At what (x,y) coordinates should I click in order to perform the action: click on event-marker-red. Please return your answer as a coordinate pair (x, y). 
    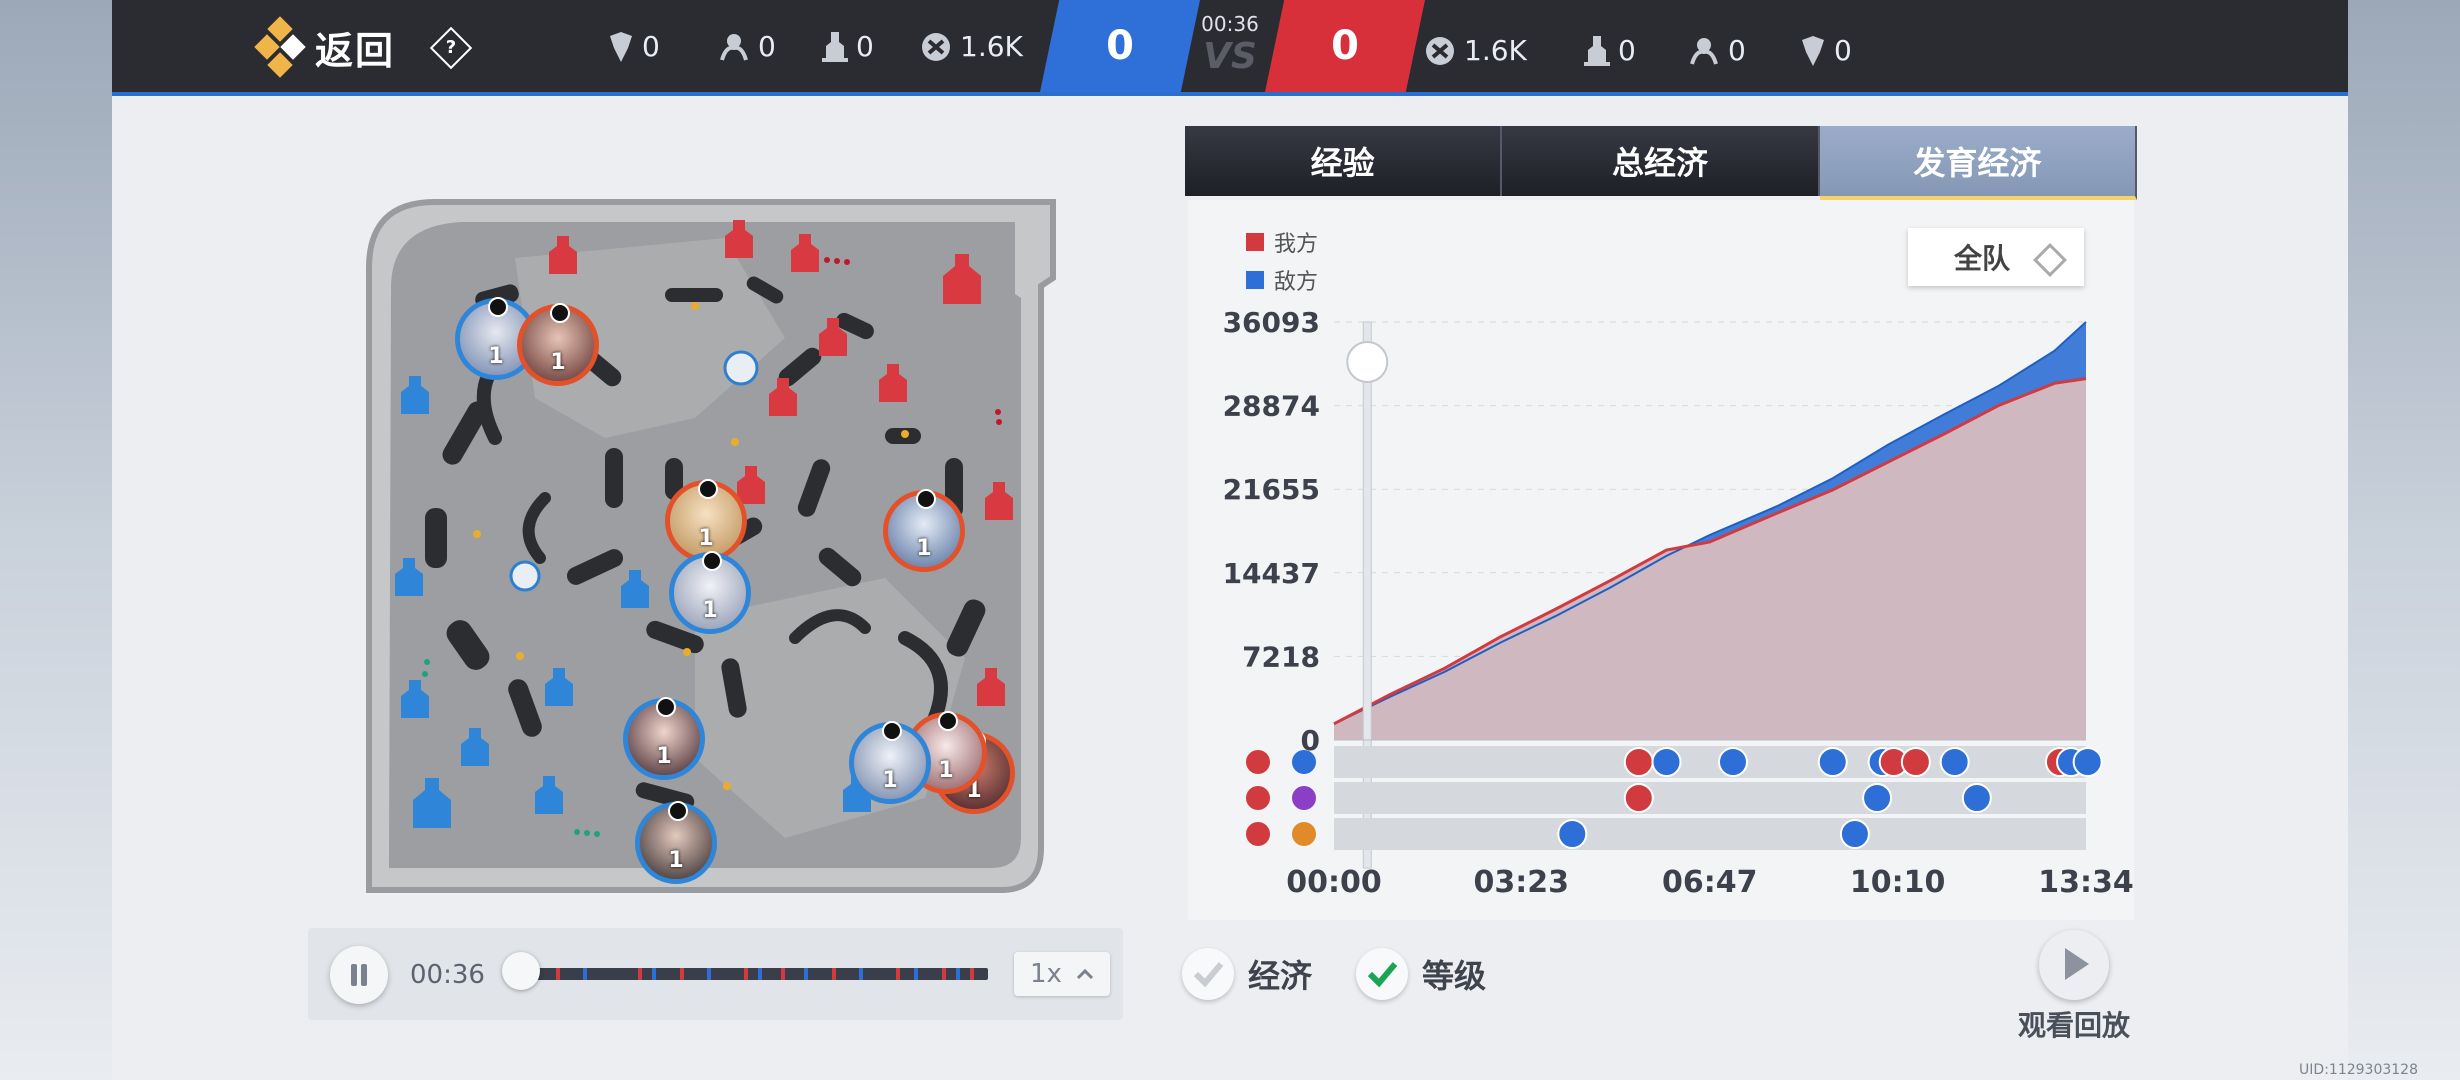
    Looking at the image, I should click on (1915, 762).